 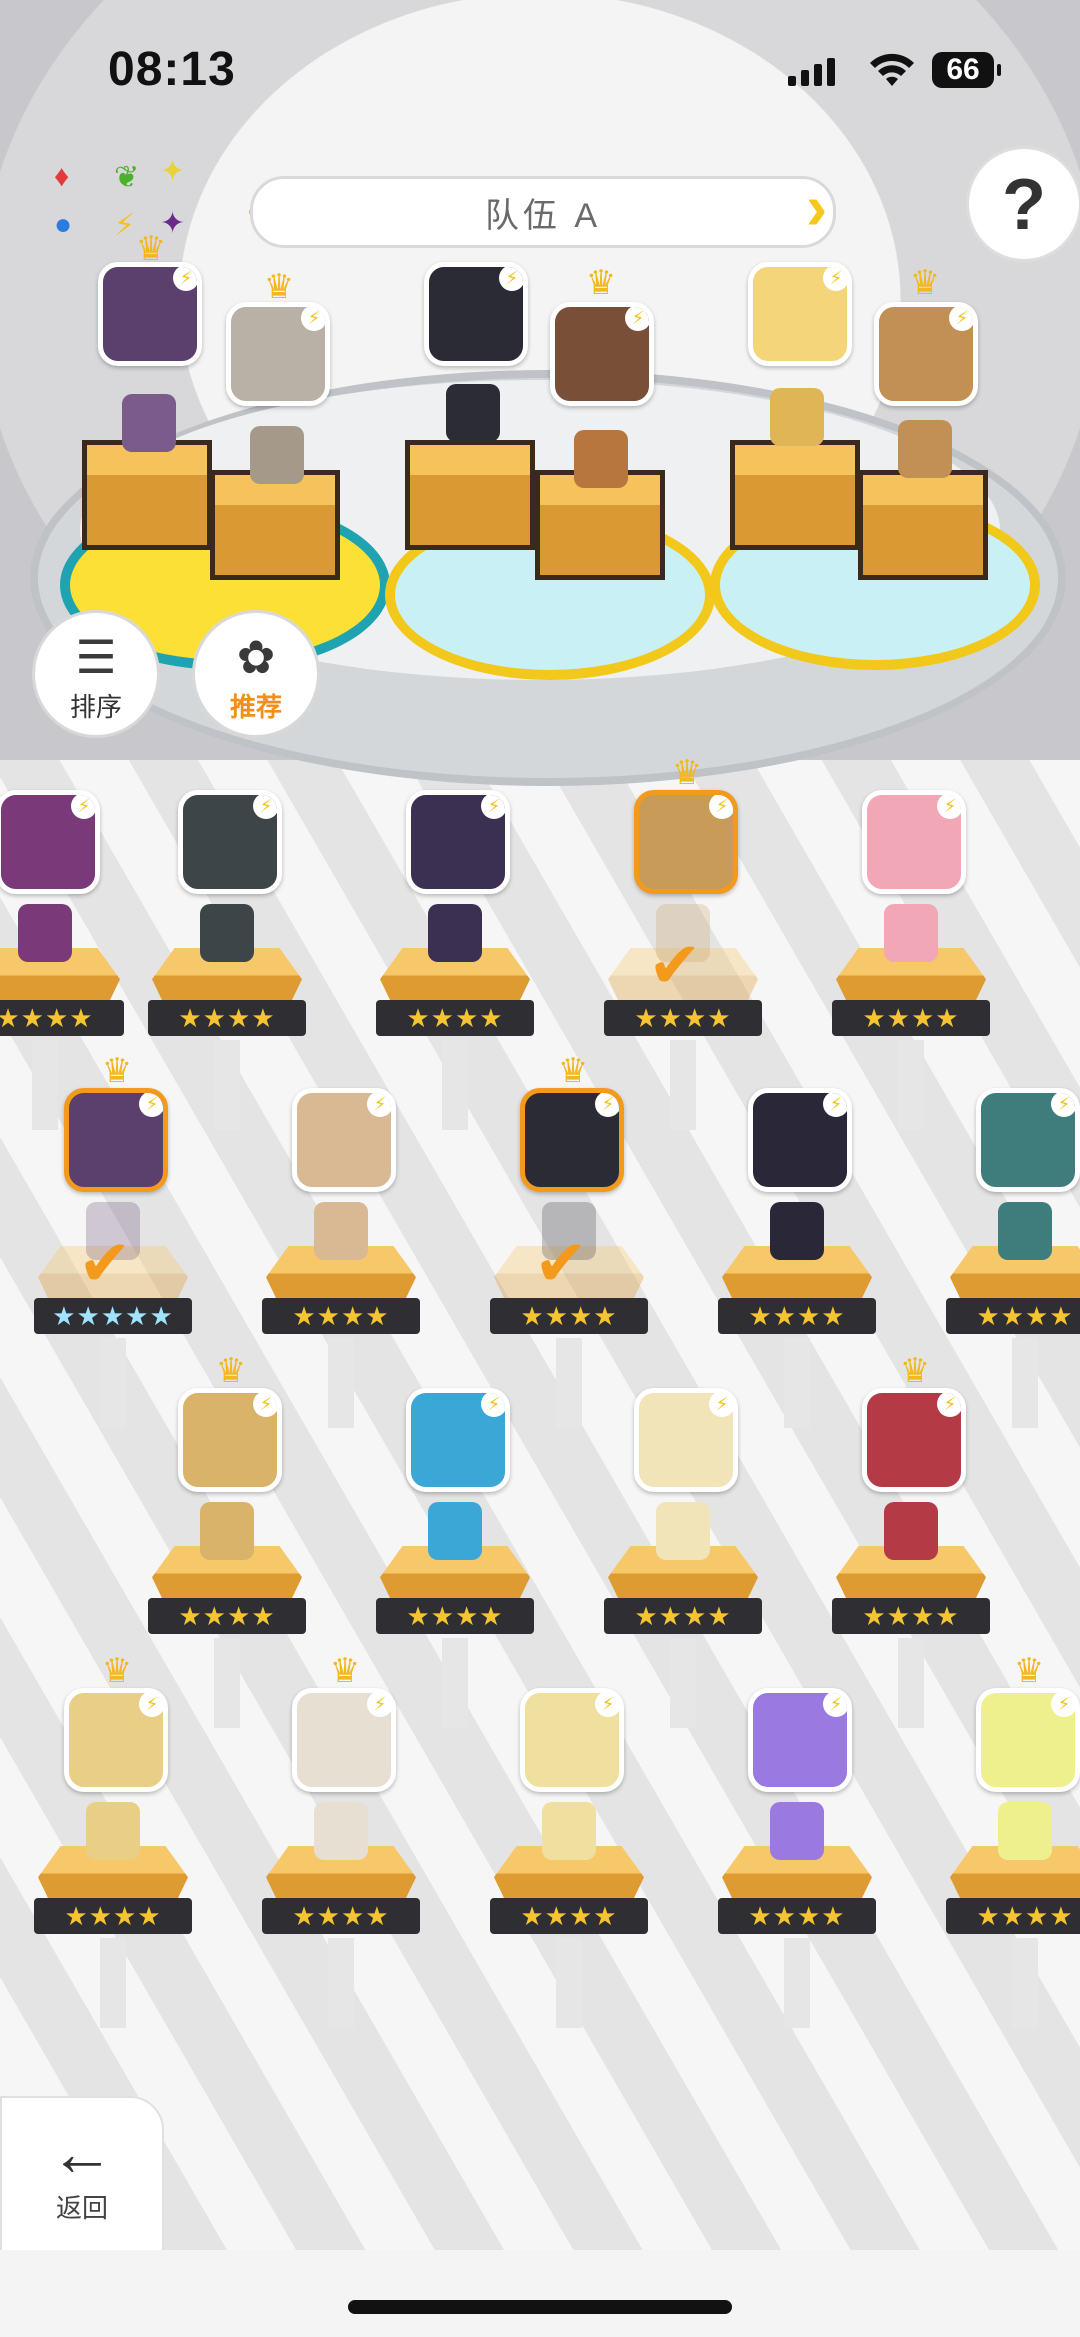 What do you see at coordinates (63, 224) in the screenshot?
I see `water-element-icon: ●` at bounding box center [63, 224].